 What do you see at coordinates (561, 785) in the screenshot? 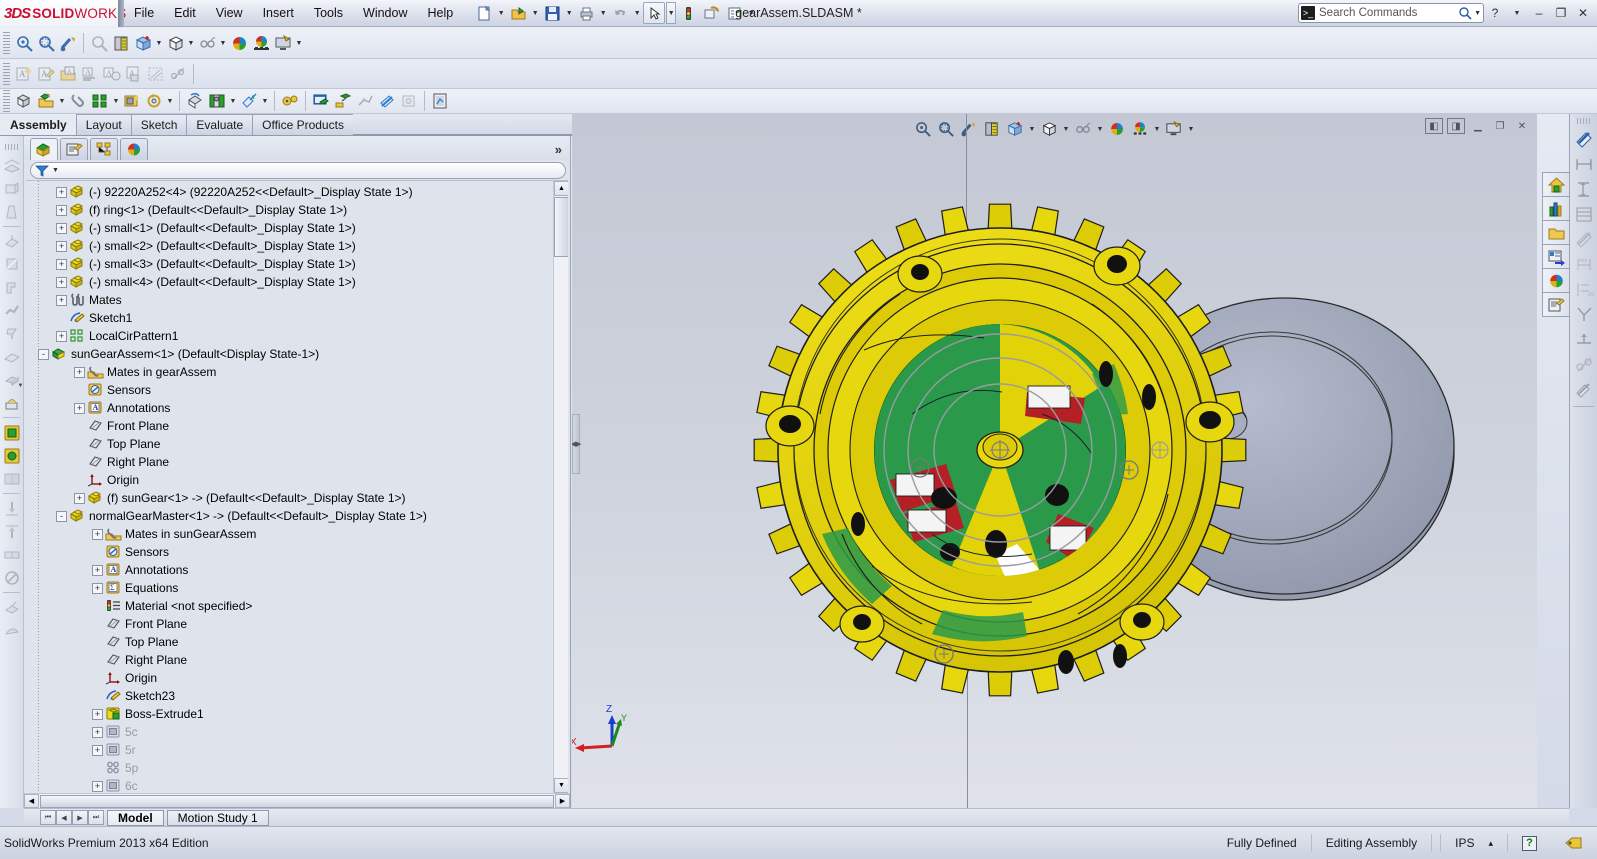
I see `scroll-down-button: ▼` at bounding box center [561, 785].